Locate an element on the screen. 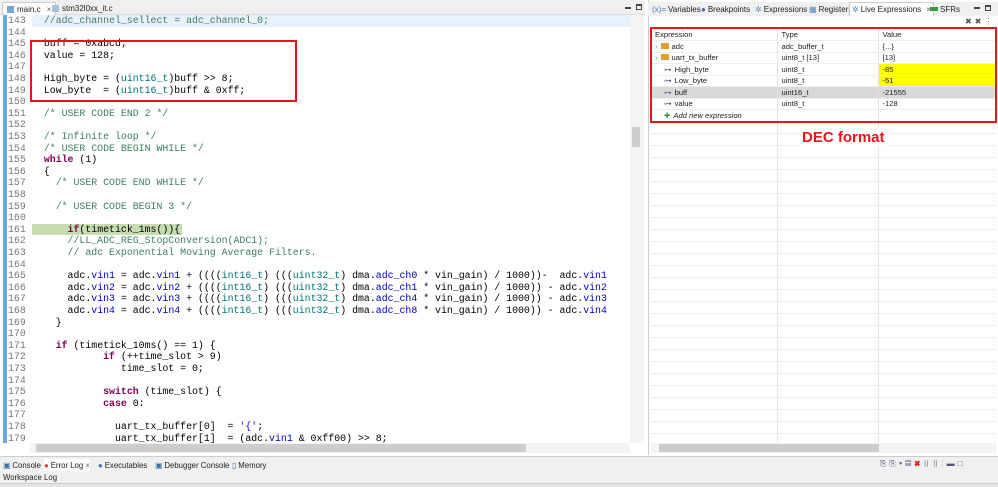 The image size is (998, 487). code-line: 154 /* USER CODE BEGIN WHILE */ is located at coordinates (315, 149).